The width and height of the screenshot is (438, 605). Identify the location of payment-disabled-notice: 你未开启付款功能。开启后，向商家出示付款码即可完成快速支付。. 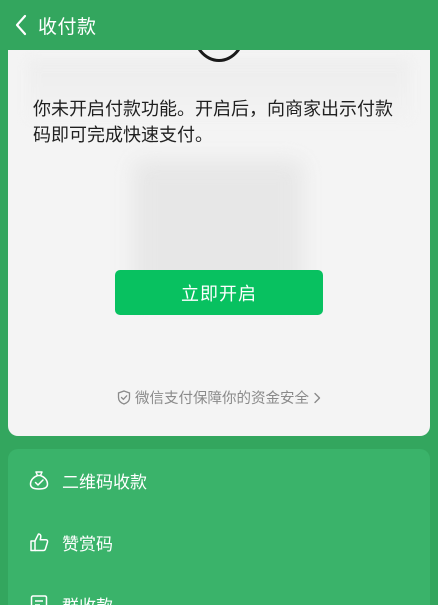
(213, 122).